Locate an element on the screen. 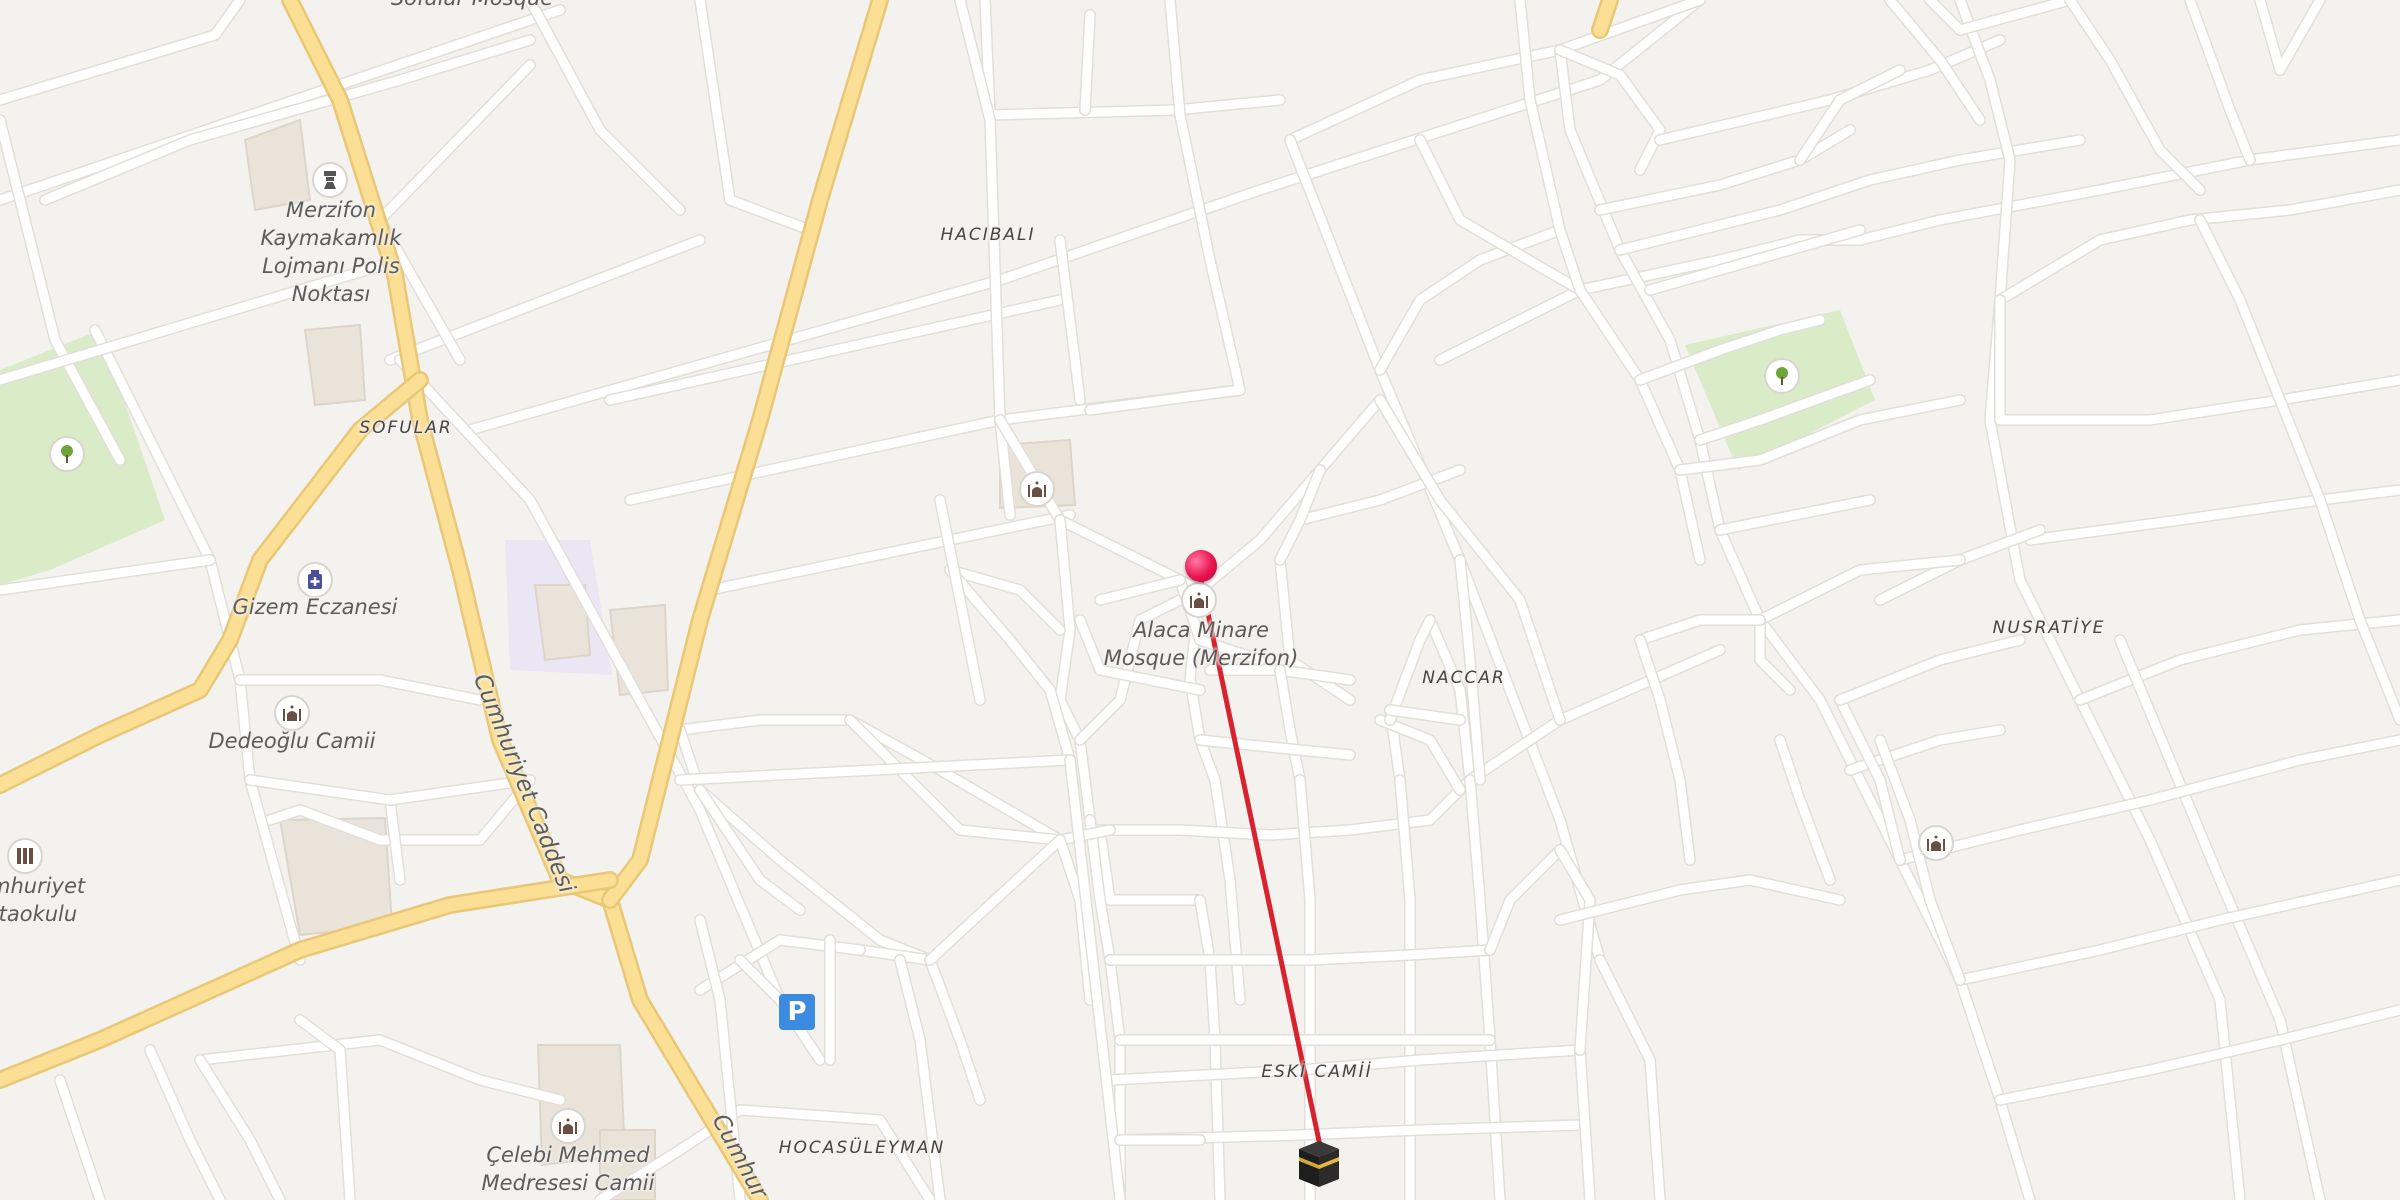 This screenshot has width=2400, height=1200. area-label-hocasuleyman: HOCASÜLEYMAN is located at coordinates (862, 1148).